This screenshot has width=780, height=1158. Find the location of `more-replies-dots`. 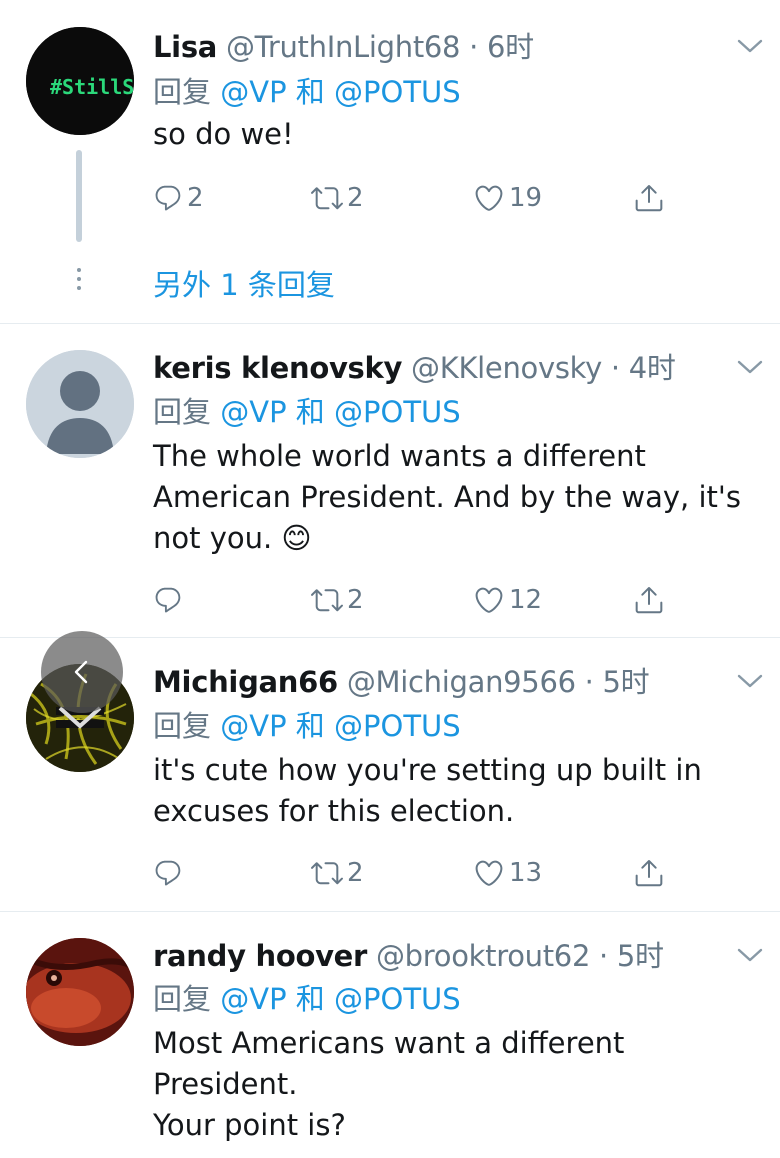

more-replies-dots is located at coordinates (79, 281).